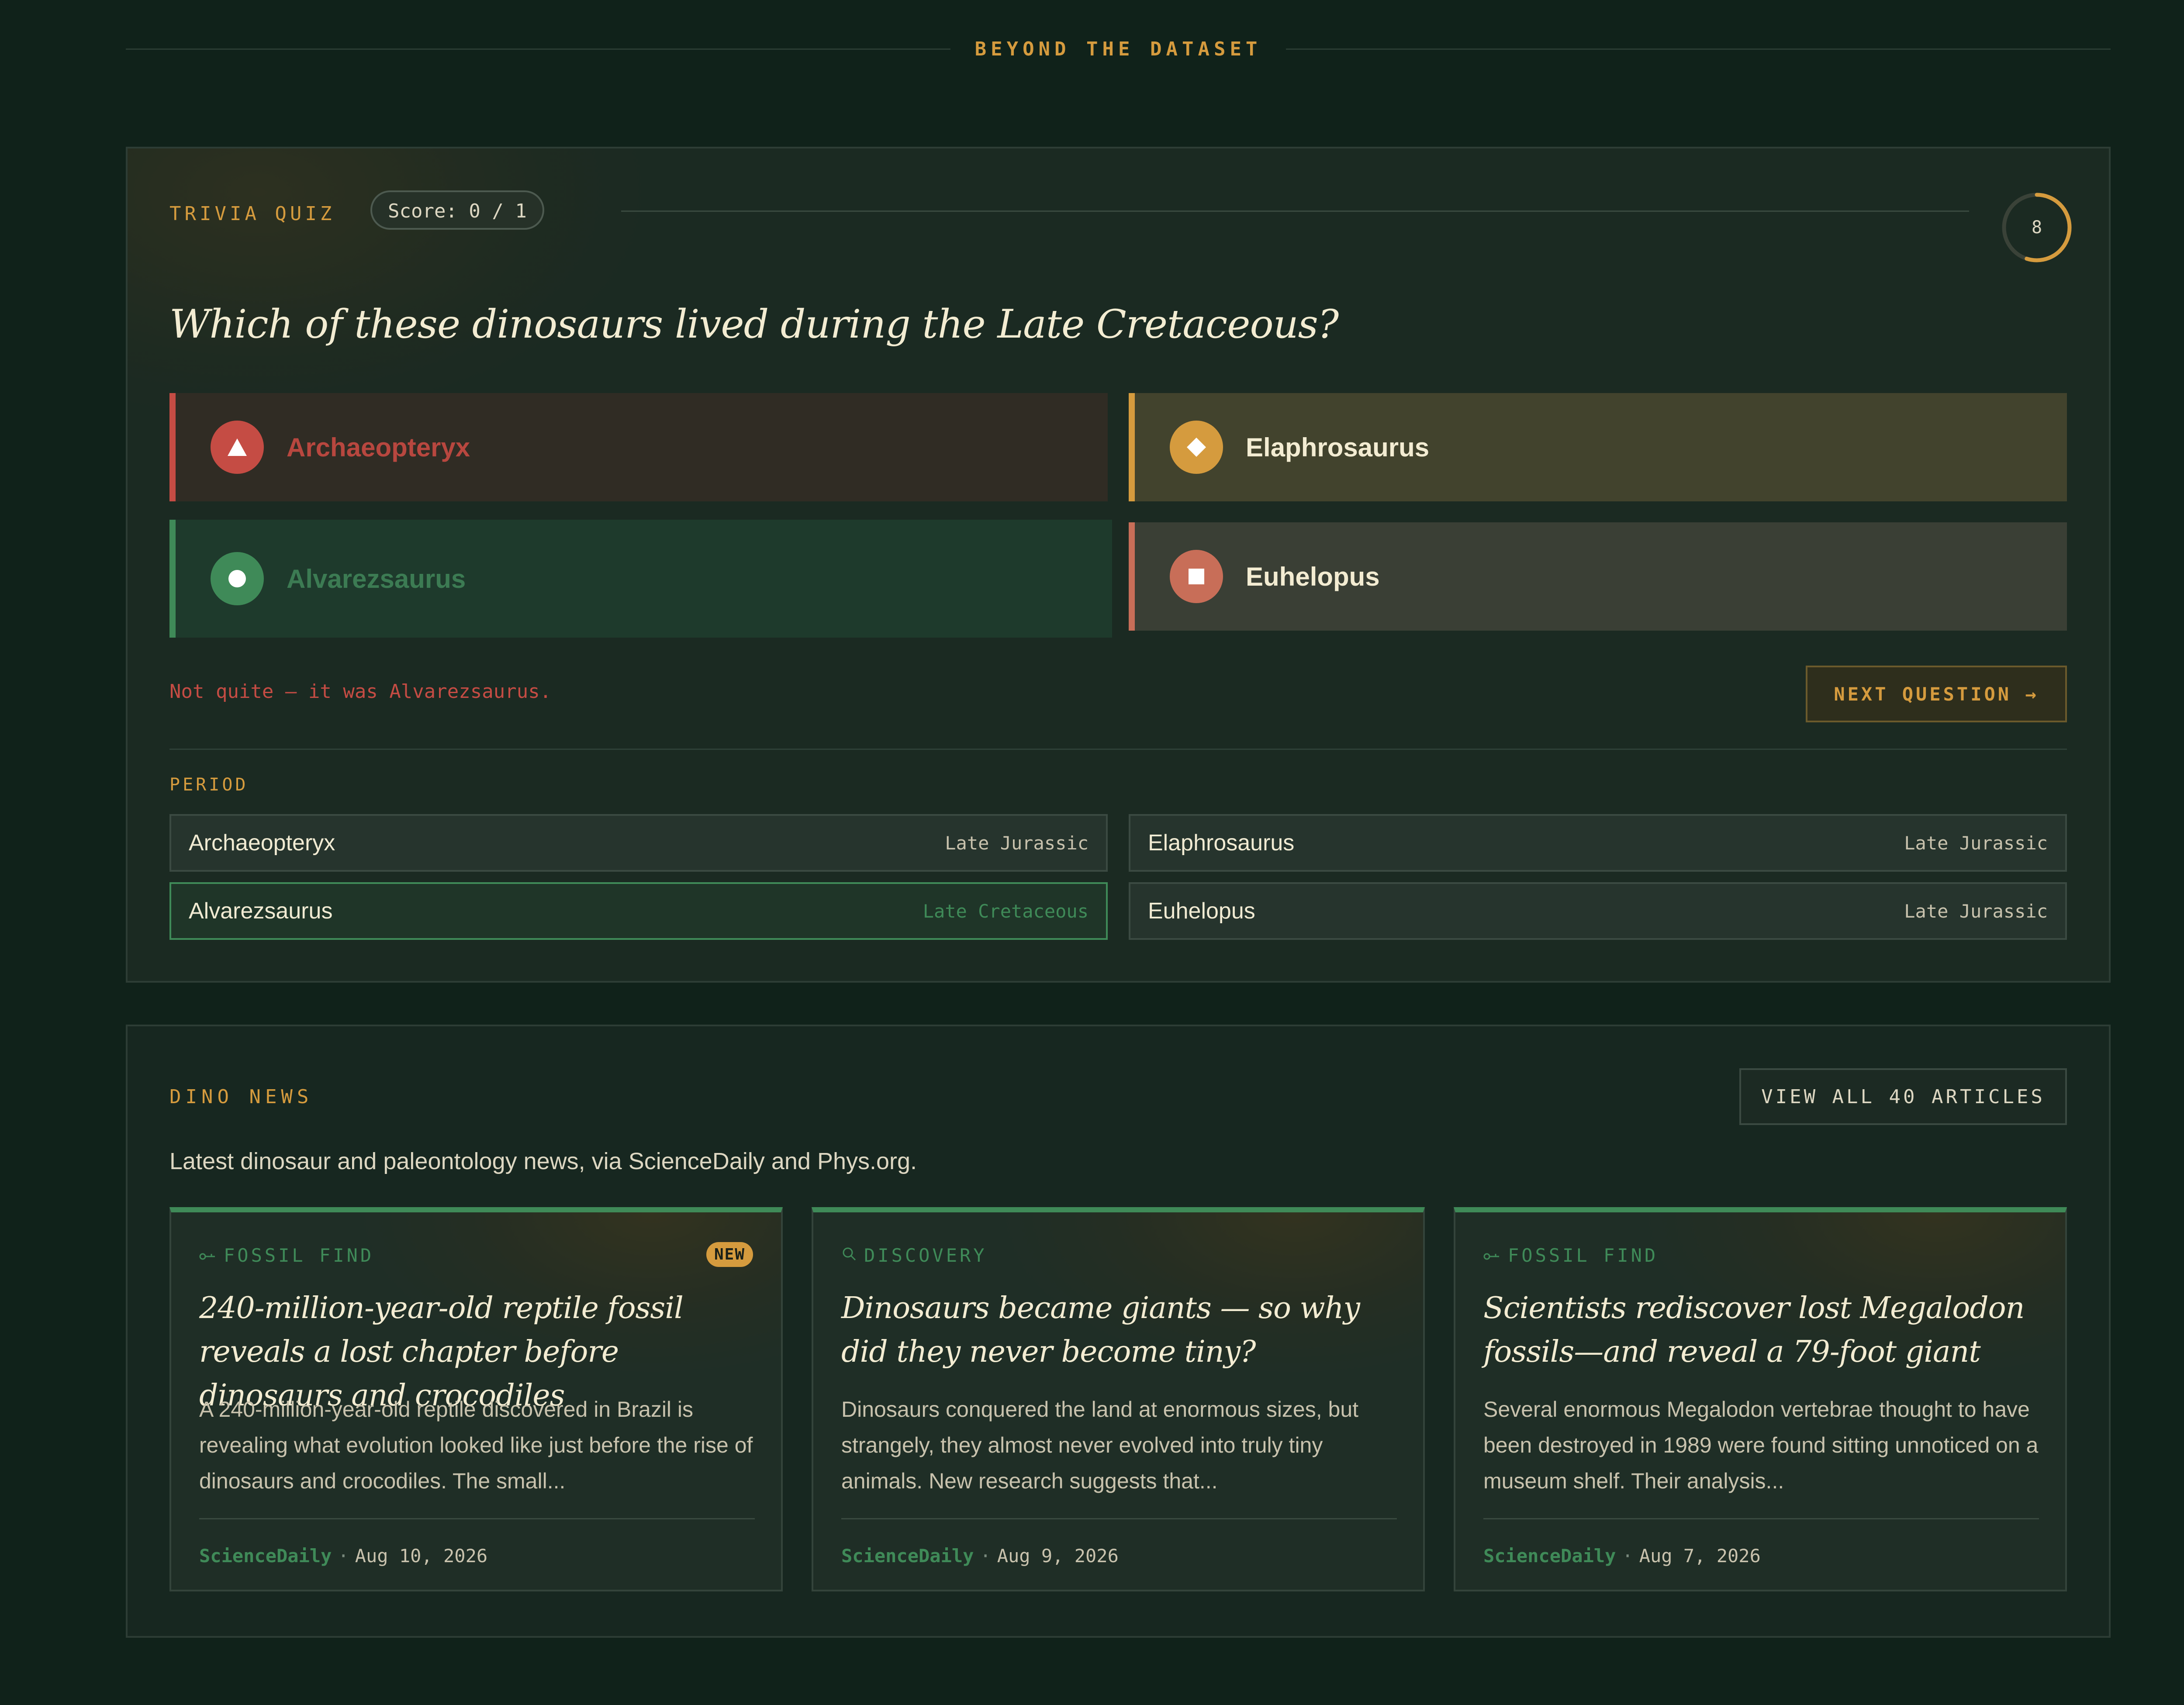  Describe the element at coordinates (980, 1556) in the screenshot. I see `article-meta: ScienceDaily · Aug 9, 2026` at that location.